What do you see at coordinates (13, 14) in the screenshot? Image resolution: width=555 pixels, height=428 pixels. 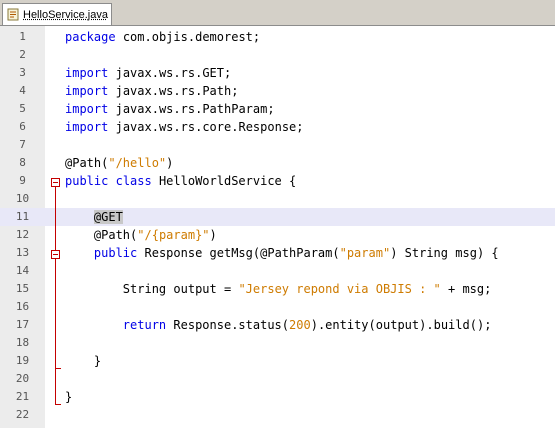 I see `java-file-icon` at bounding box center [13, 14].